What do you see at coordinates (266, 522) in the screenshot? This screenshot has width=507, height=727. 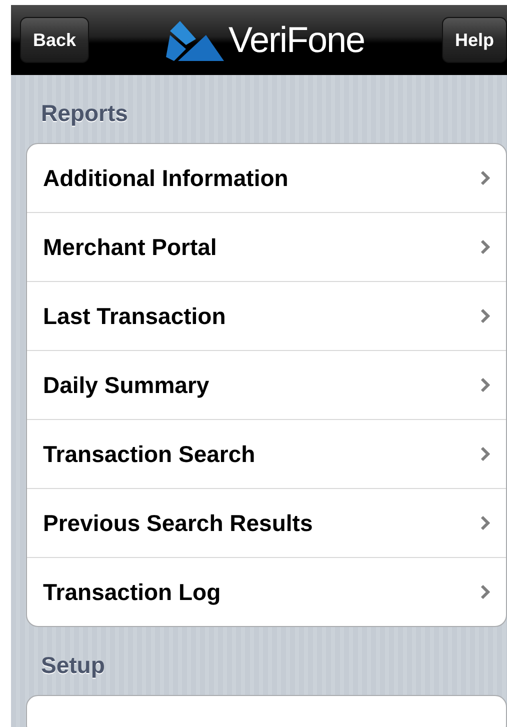 I see `list-item: Previous Search Results` at bounding box center [266, 522].